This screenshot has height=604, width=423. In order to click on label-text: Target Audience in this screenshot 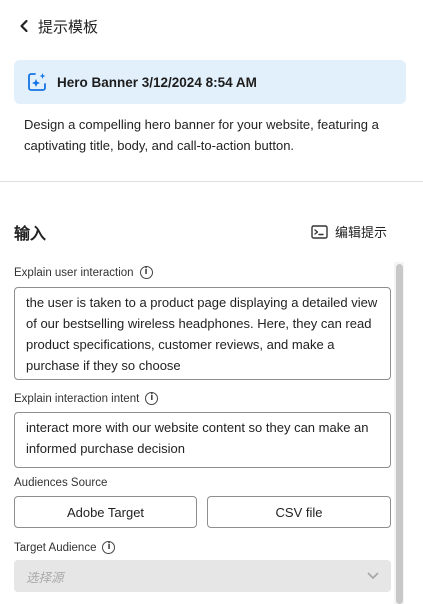, I will do `click(55, 547)`.